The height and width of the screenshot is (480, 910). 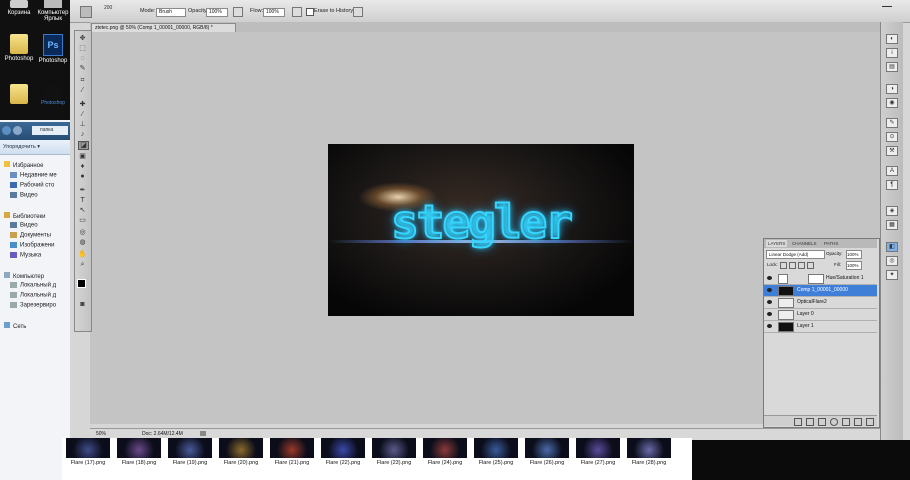 I want to click on layer-row: OpticalFlare2, so click(x=820, y=303).